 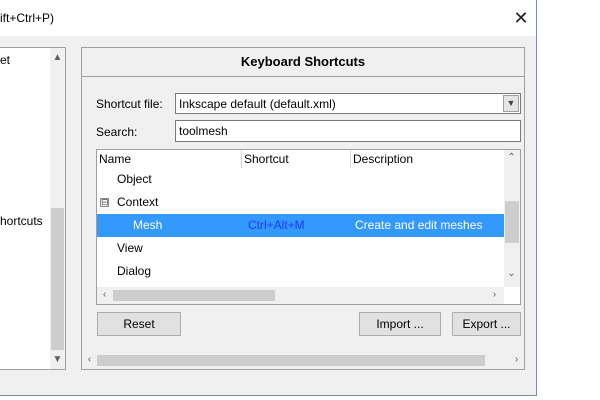 I want to click on preferences-category-tree: et hortcuts ▲ ▼, so click(x=33, y=208).